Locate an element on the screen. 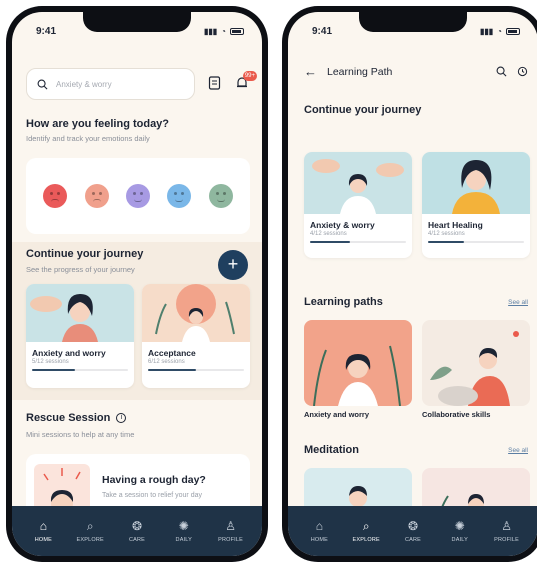 This screenshot has height=568, width=537. mood-neutral-button is located at coordinates (137, 196).